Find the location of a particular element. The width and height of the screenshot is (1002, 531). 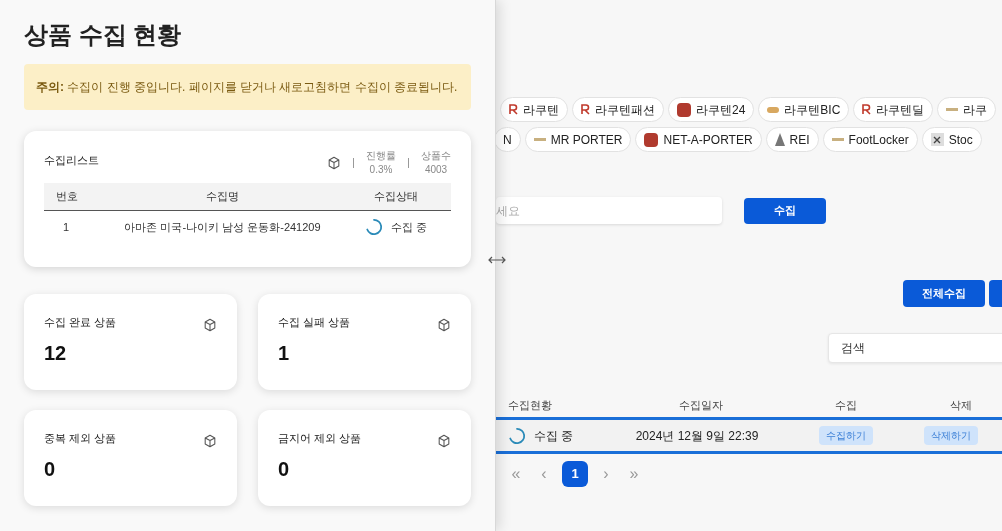

column-header: 수집일자 is located at coordinates (701, 405).